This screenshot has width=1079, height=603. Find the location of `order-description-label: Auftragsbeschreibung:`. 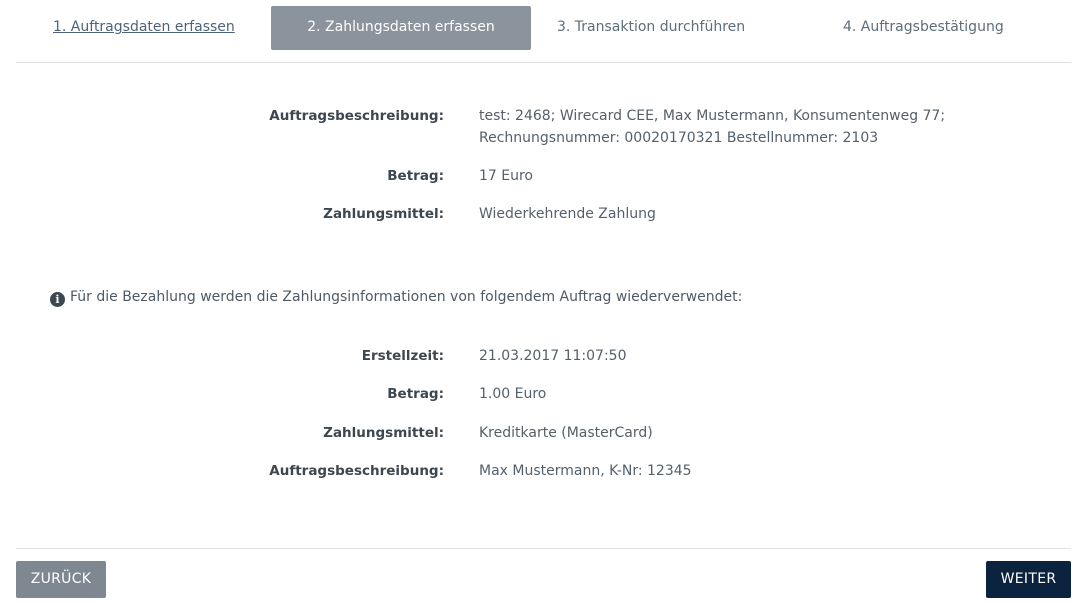

order-description-label: Auftragsbeschreibung: is located at coordinates (356, 116).